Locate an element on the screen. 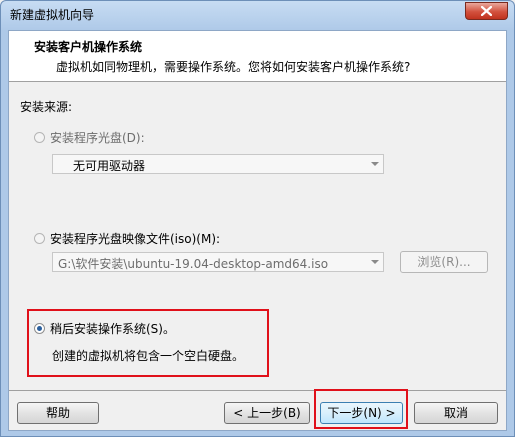 Image resolution: width=515 pixels, height=437 pixels. radio-install-later: 稍后安装操作系统(S)。 is located at coordinates (104, 328).